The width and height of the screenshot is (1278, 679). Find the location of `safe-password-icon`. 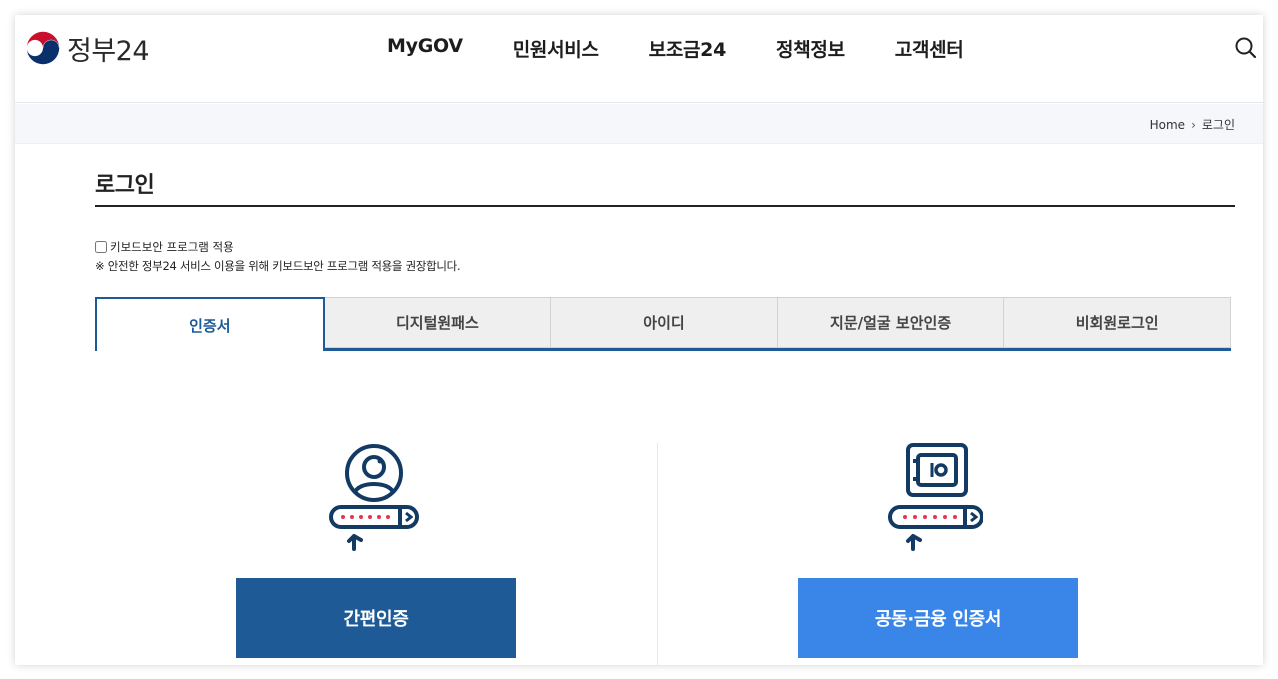

safe-password-icon is located at coordinates (935, 497).